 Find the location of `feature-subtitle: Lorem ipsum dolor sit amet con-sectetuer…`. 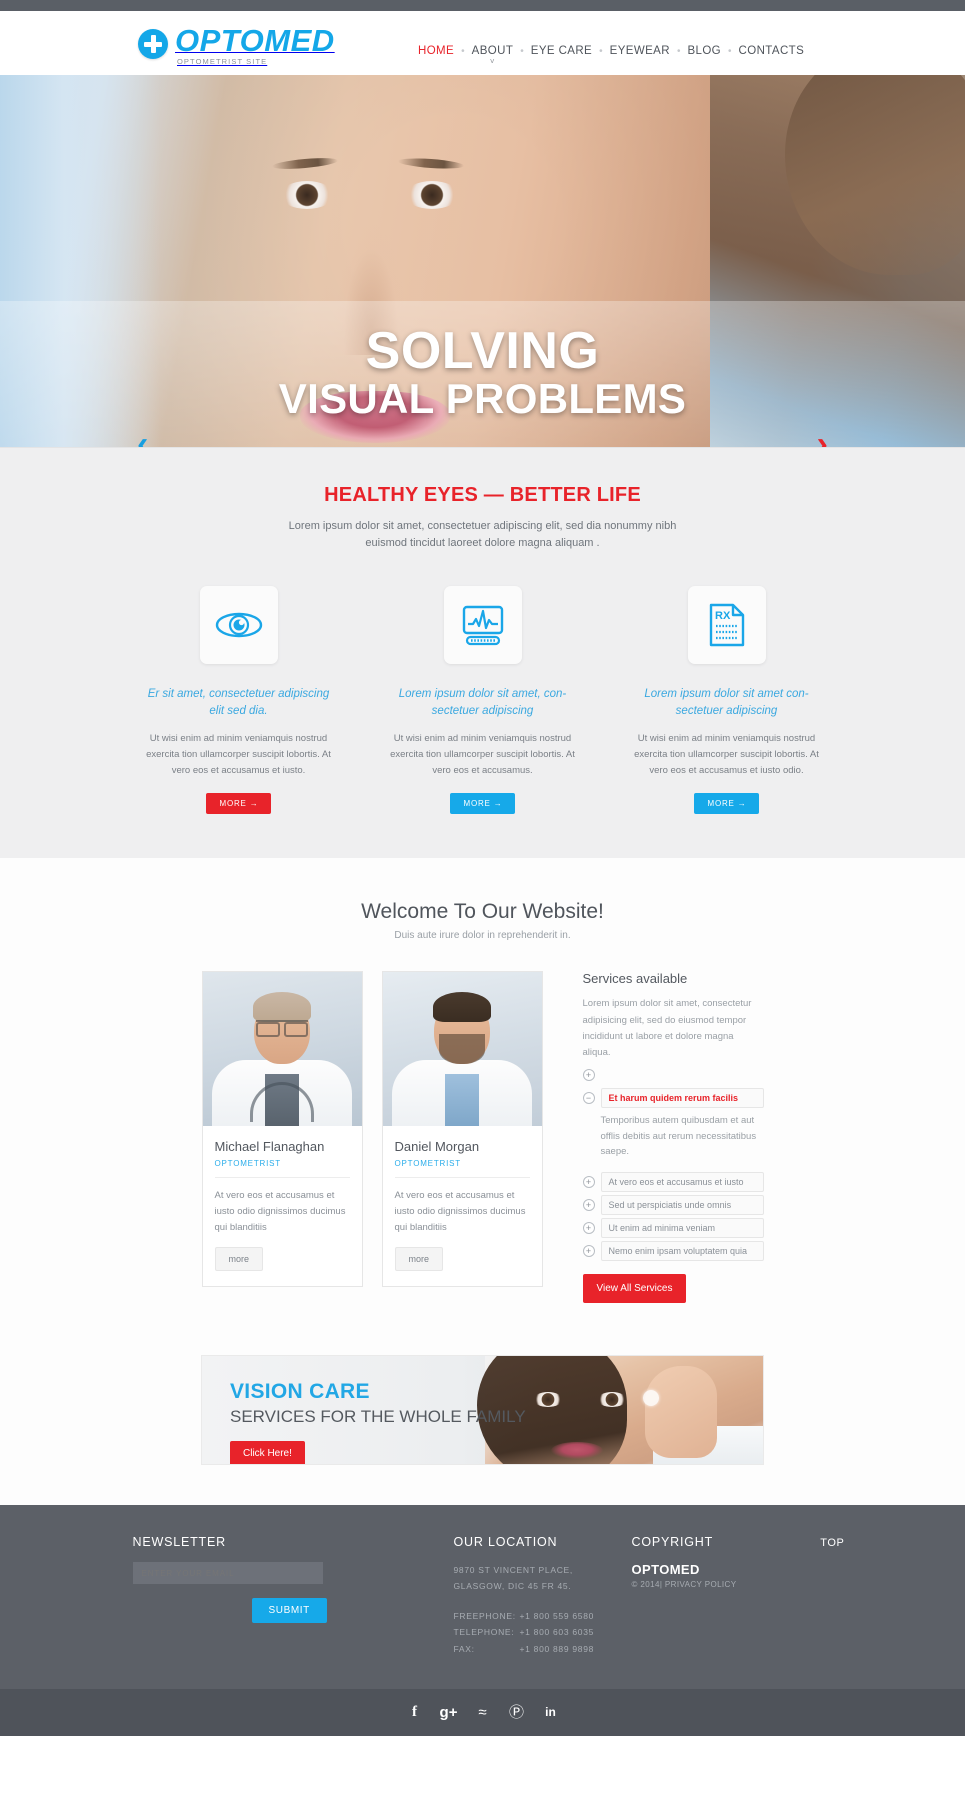

feature-subtitle: Lorem ipsum dolor sit amet con-sectetuer… is located at coordinates (726, 702).